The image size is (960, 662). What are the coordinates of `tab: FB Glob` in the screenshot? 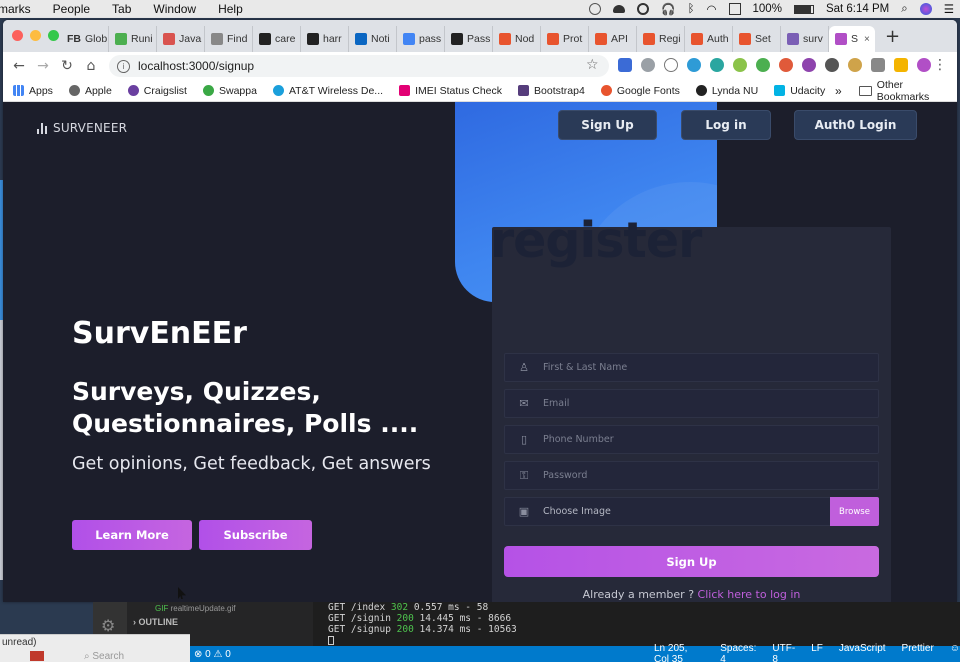 It's located at (85, 39).